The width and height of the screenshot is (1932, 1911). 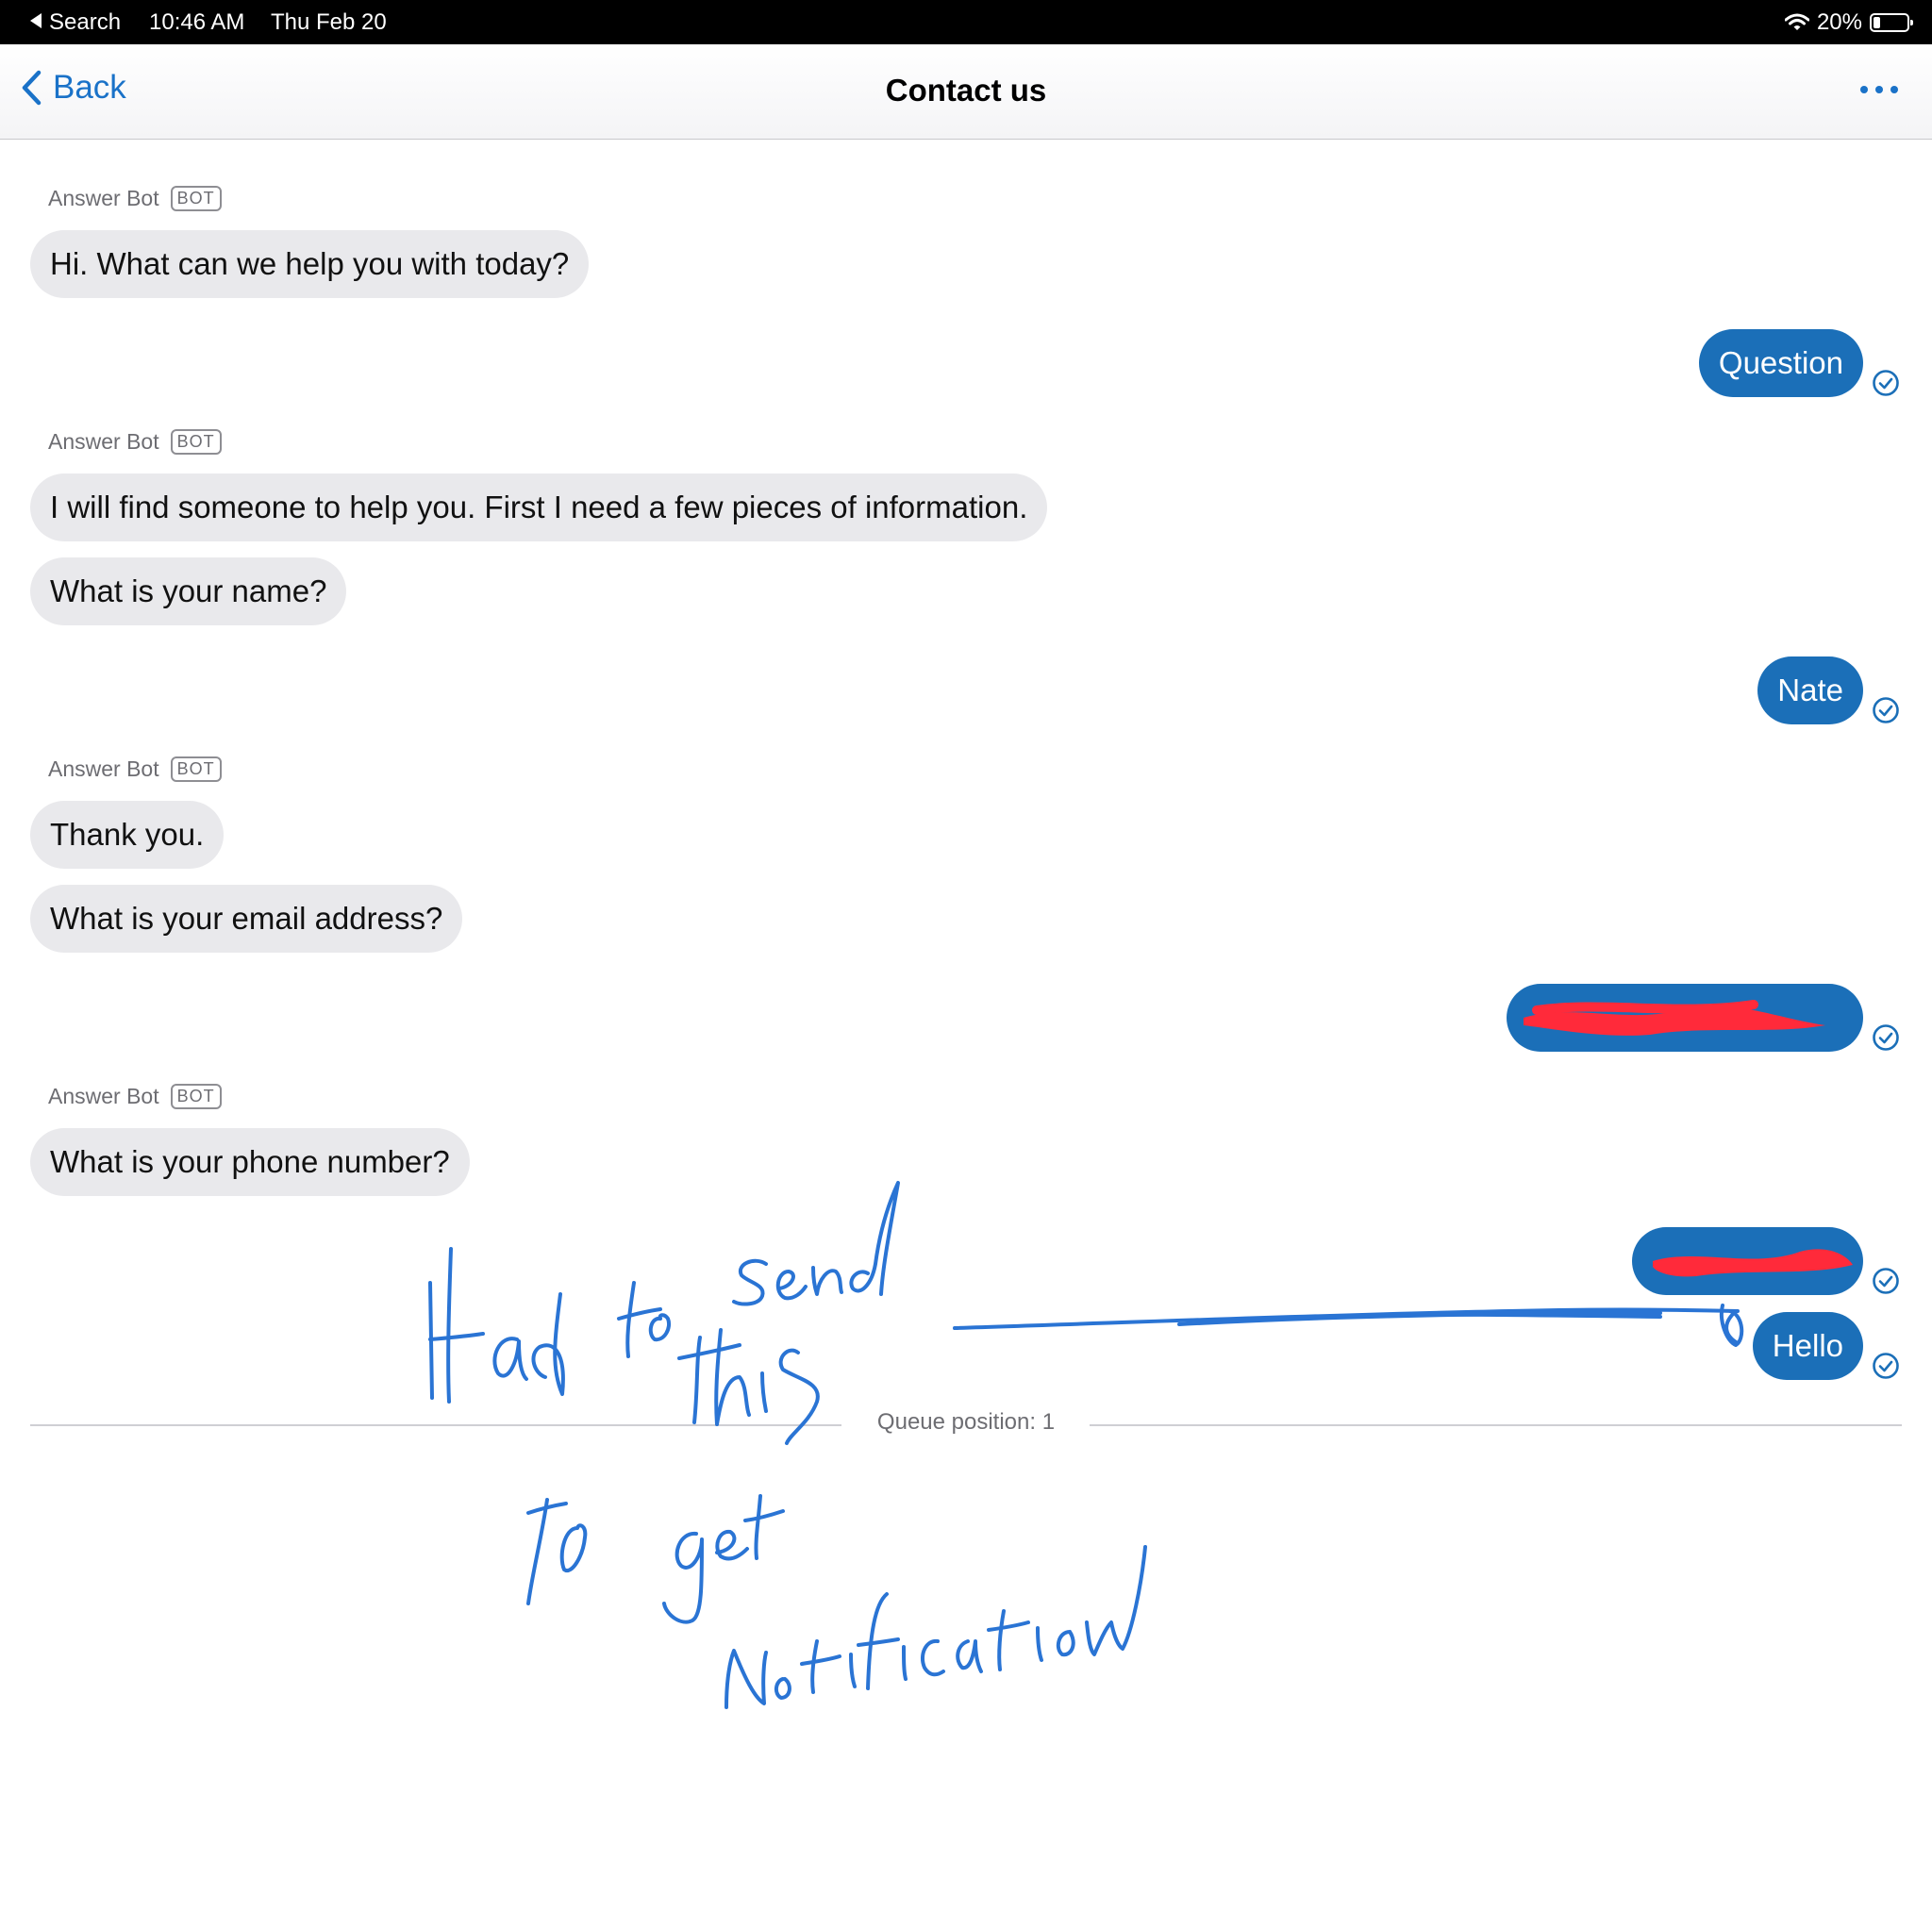 What do you see at coordinates (36, 20) in the screenshot?
I see `back-triangle-icon` at bounding box center [36, 20].